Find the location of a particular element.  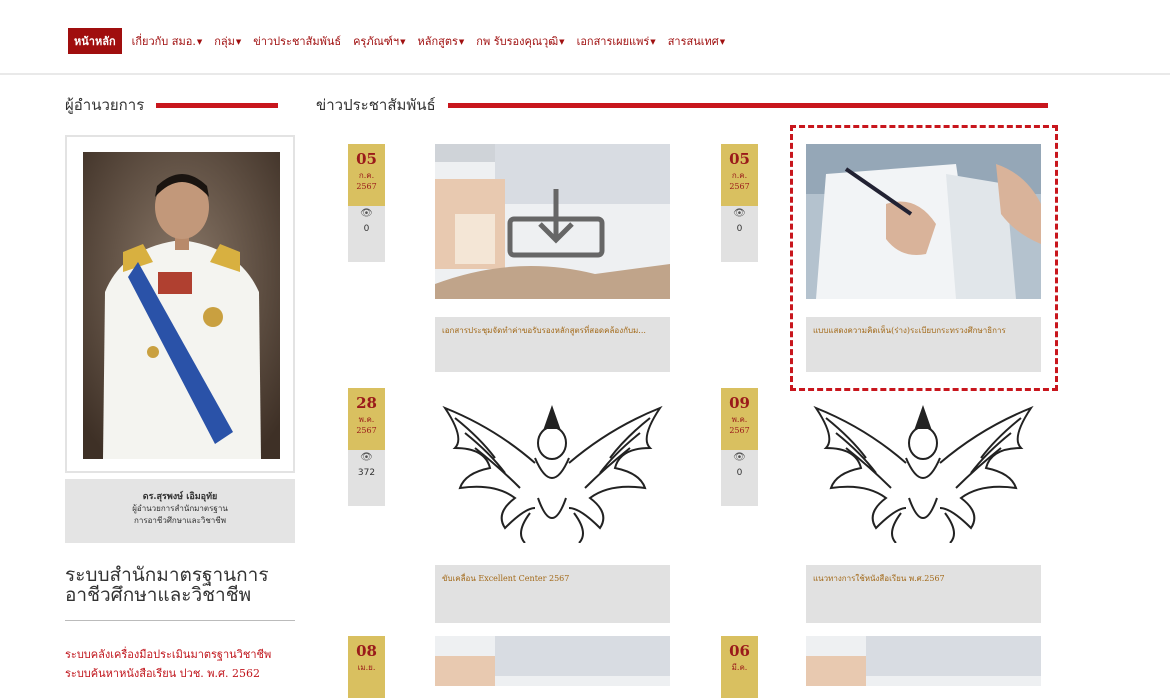

nav-item-label: ครุภัณฑ์ฯ is located at coordinates (376, 41).